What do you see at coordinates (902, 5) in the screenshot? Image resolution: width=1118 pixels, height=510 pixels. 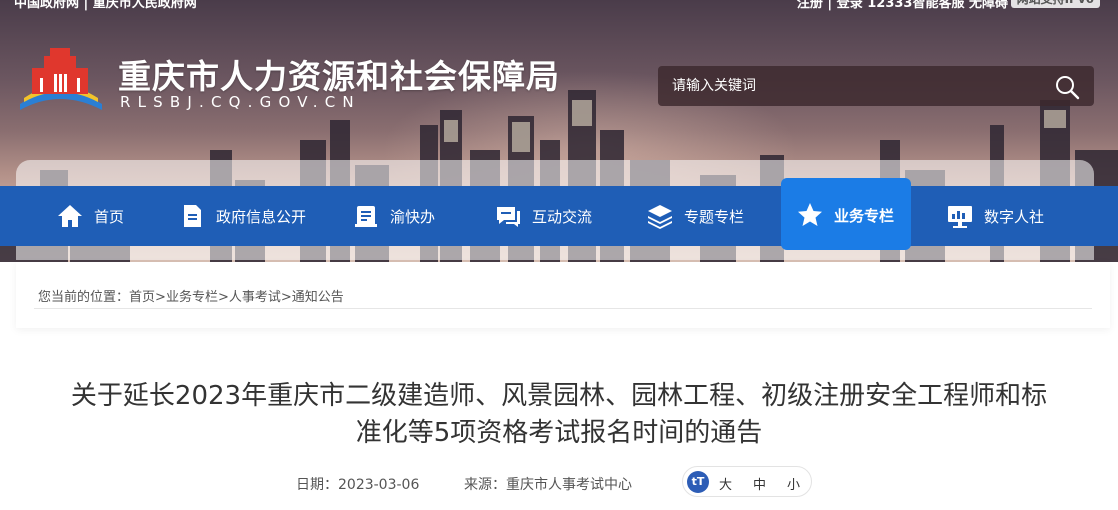 I see `user-links: 注册 | 登录 12333智能客服 无障碍` at bounding box center [902, 5].